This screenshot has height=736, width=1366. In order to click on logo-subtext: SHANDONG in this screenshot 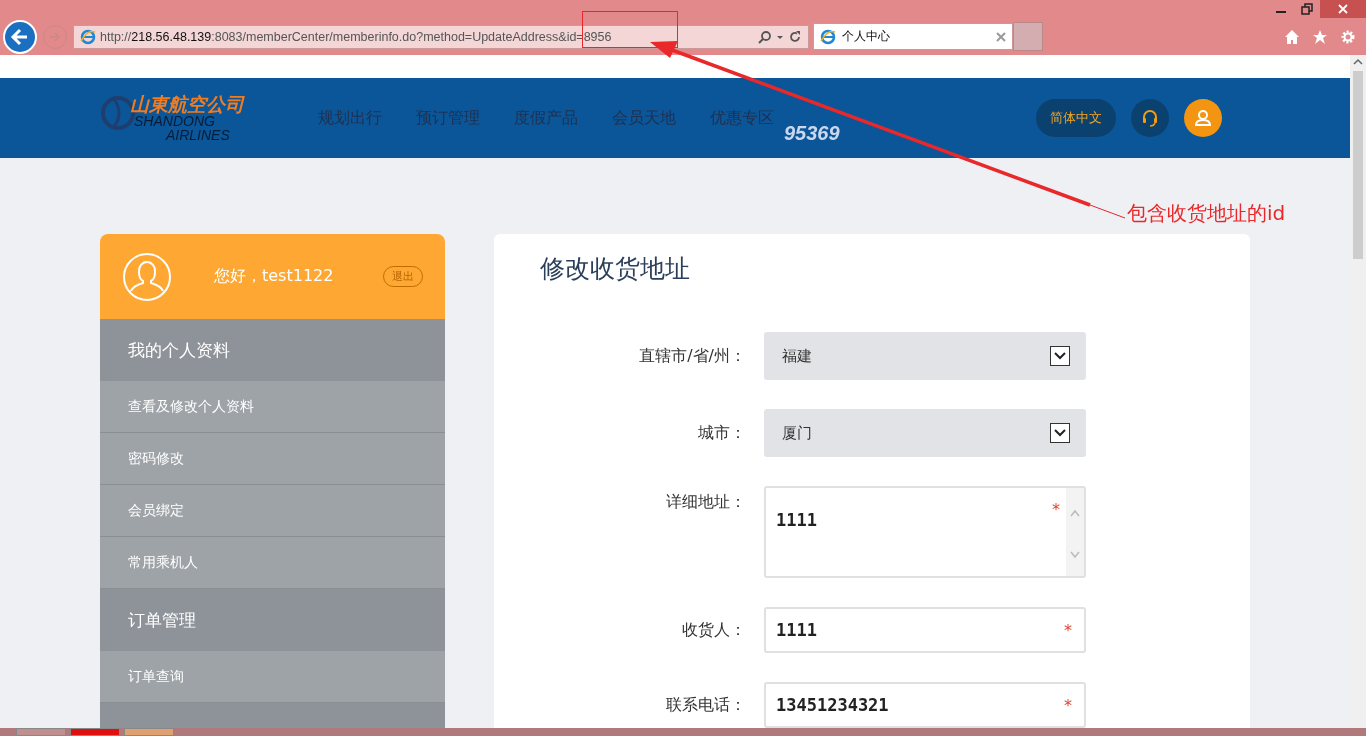, I will do `click(174, 120)`.